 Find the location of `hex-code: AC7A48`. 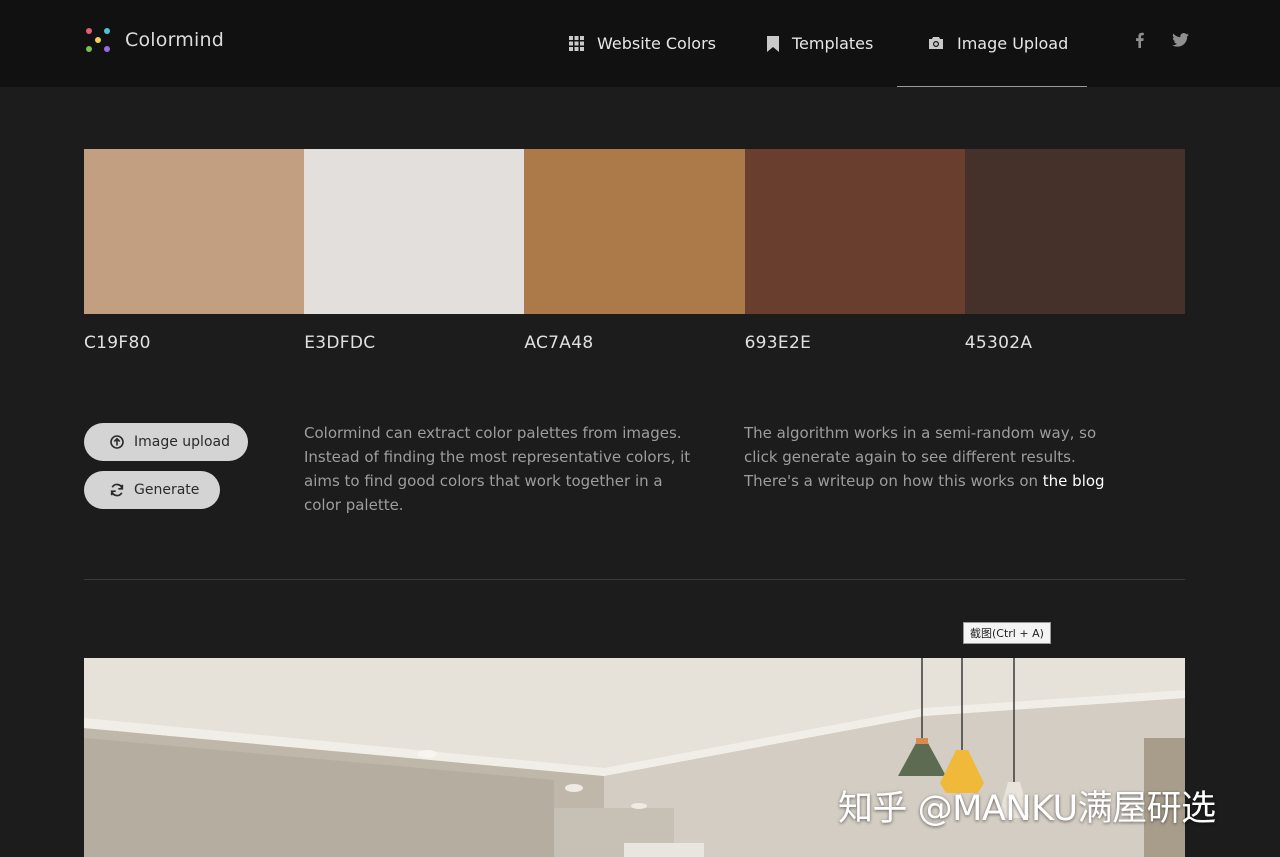

hex-code: AC7A48 is located at coordinates (634, 343).